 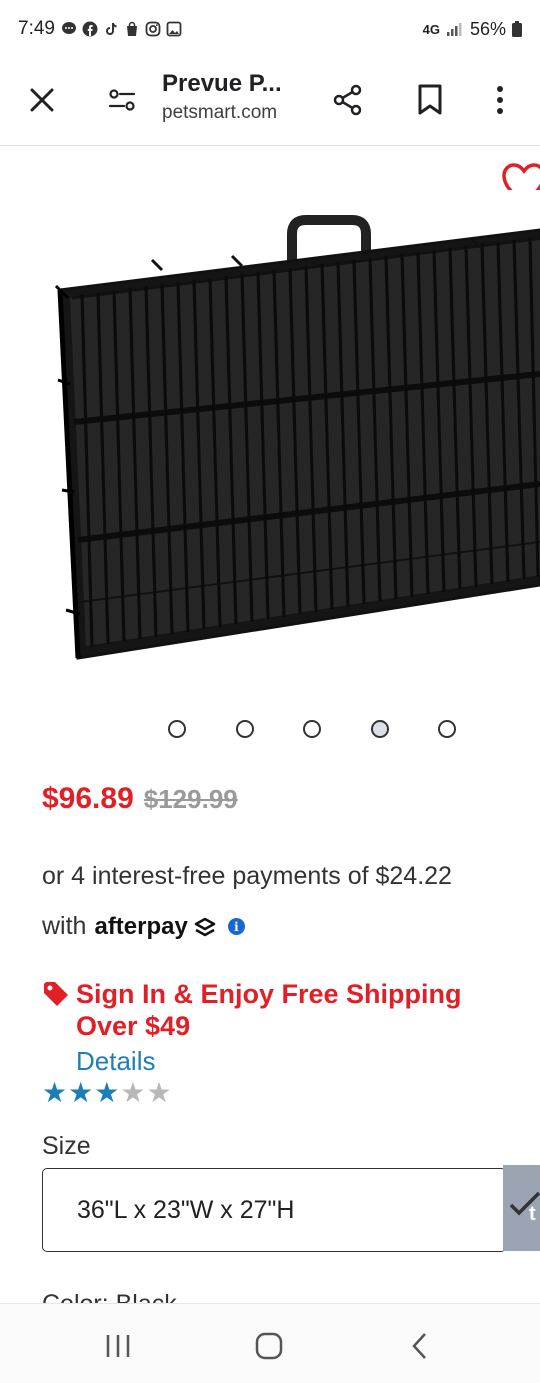 I want to click on share-icon, so click(x=347, y=100).